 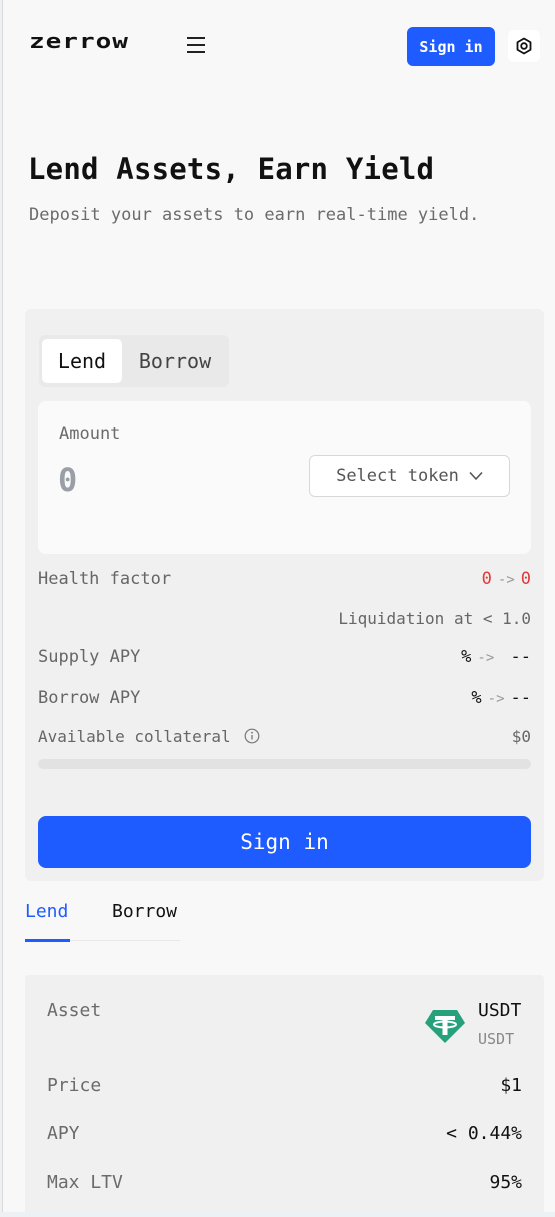 What do you see at coordinates (284, 657) in the screenshot?
I see `supply-apy-row: Supply APY % -> --` at bounding box center [284, 657].